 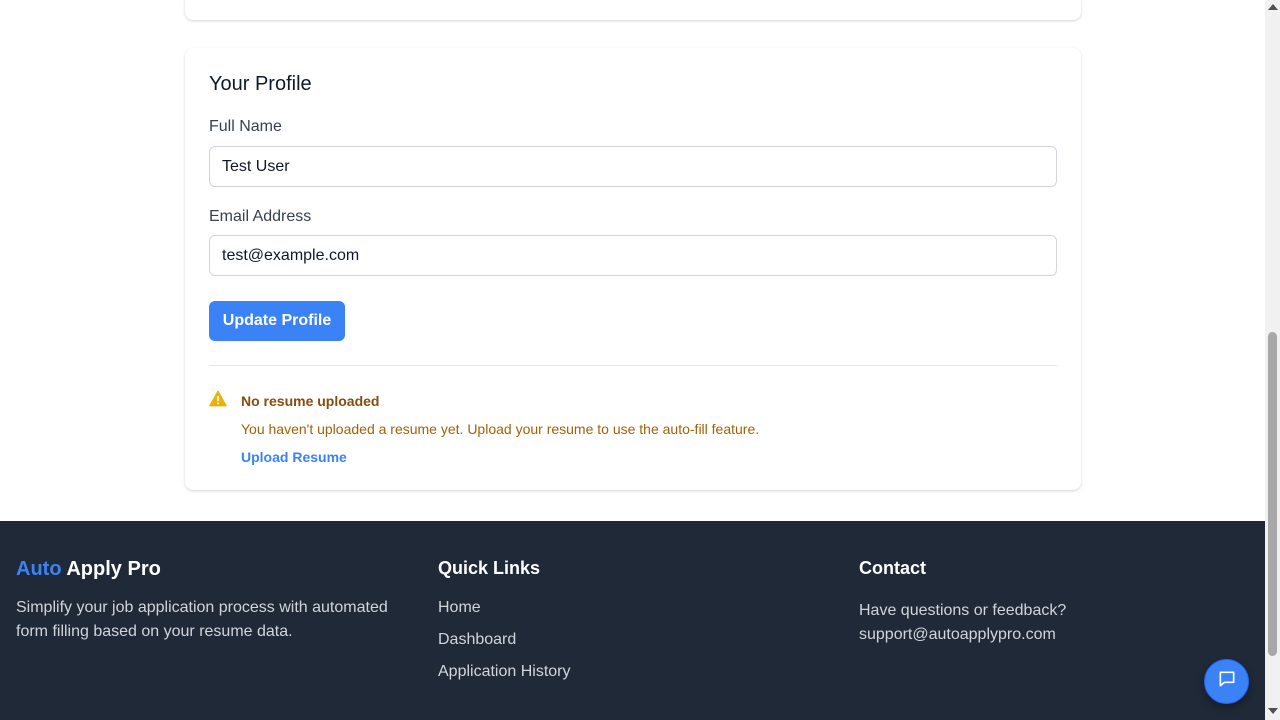 I want to click on full-name-label: Full Name, so click(x=245, y=126).